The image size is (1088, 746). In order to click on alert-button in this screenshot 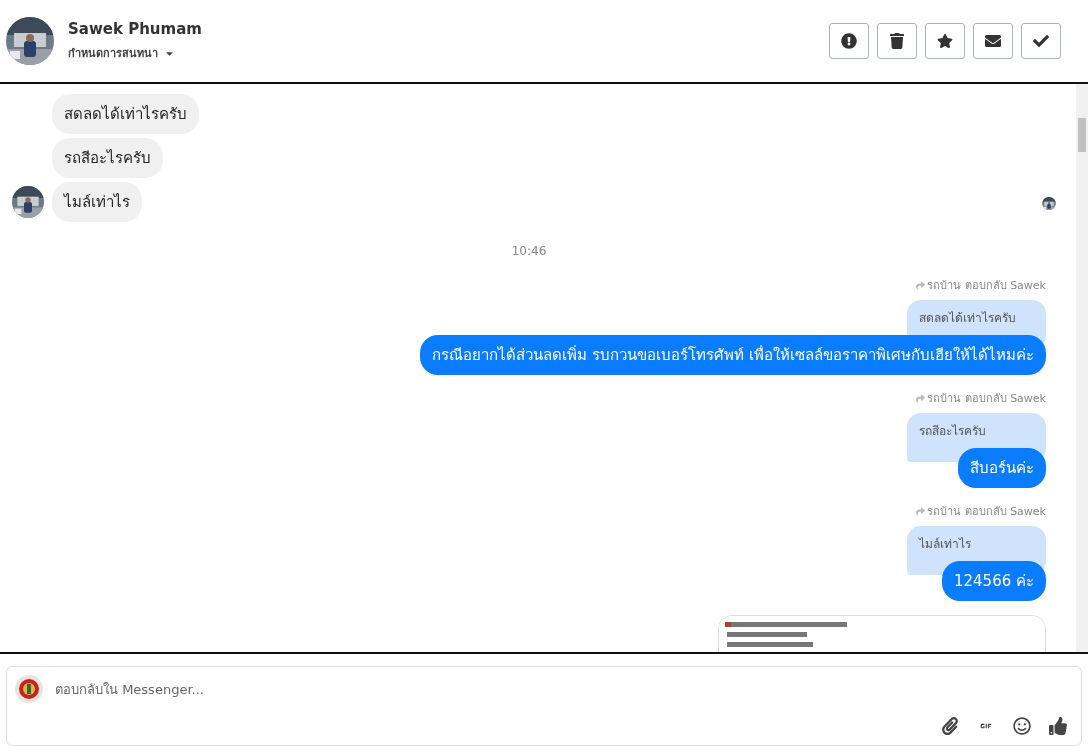, I will do `click(849, 41)`.